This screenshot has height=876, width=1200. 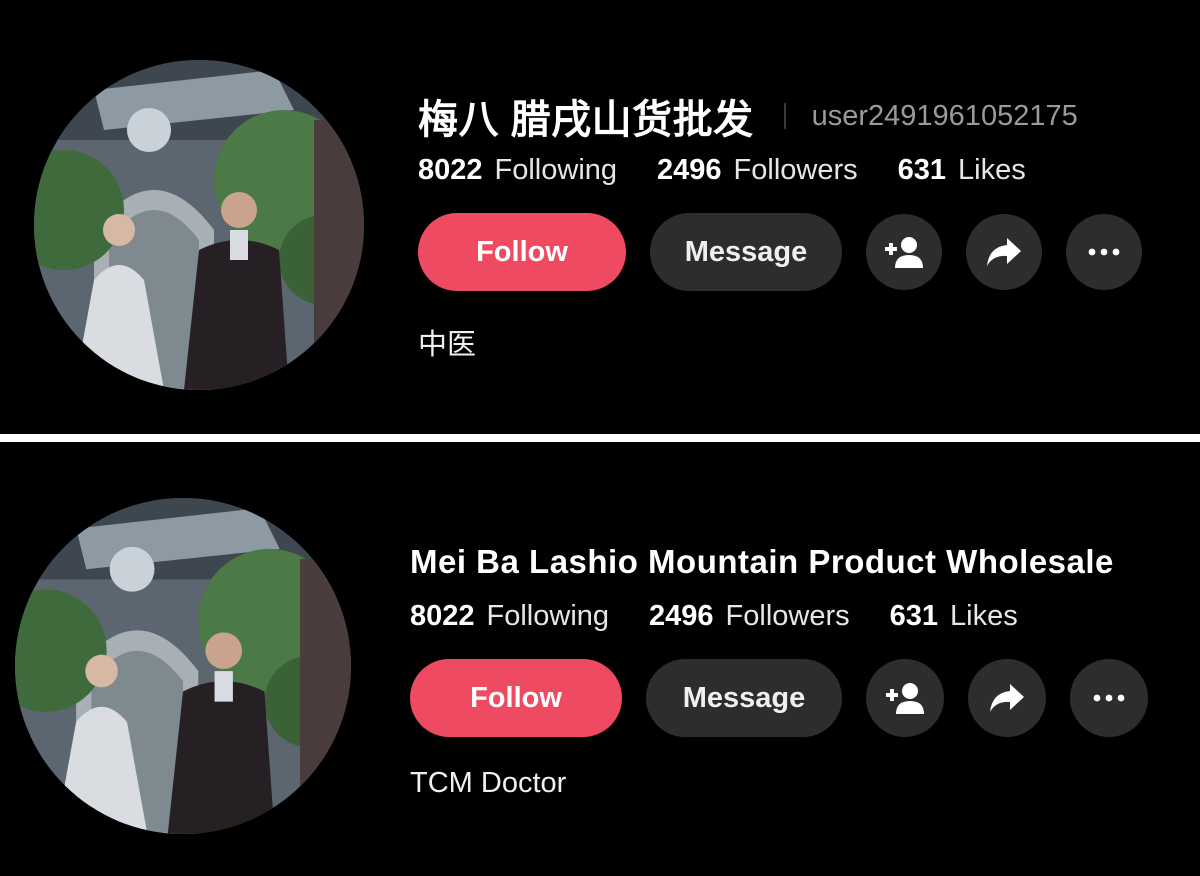 What do you see at coordinates (944, 115) in the screenshot?
I see `username: user2491961052175` at bounding box center [944, 115].